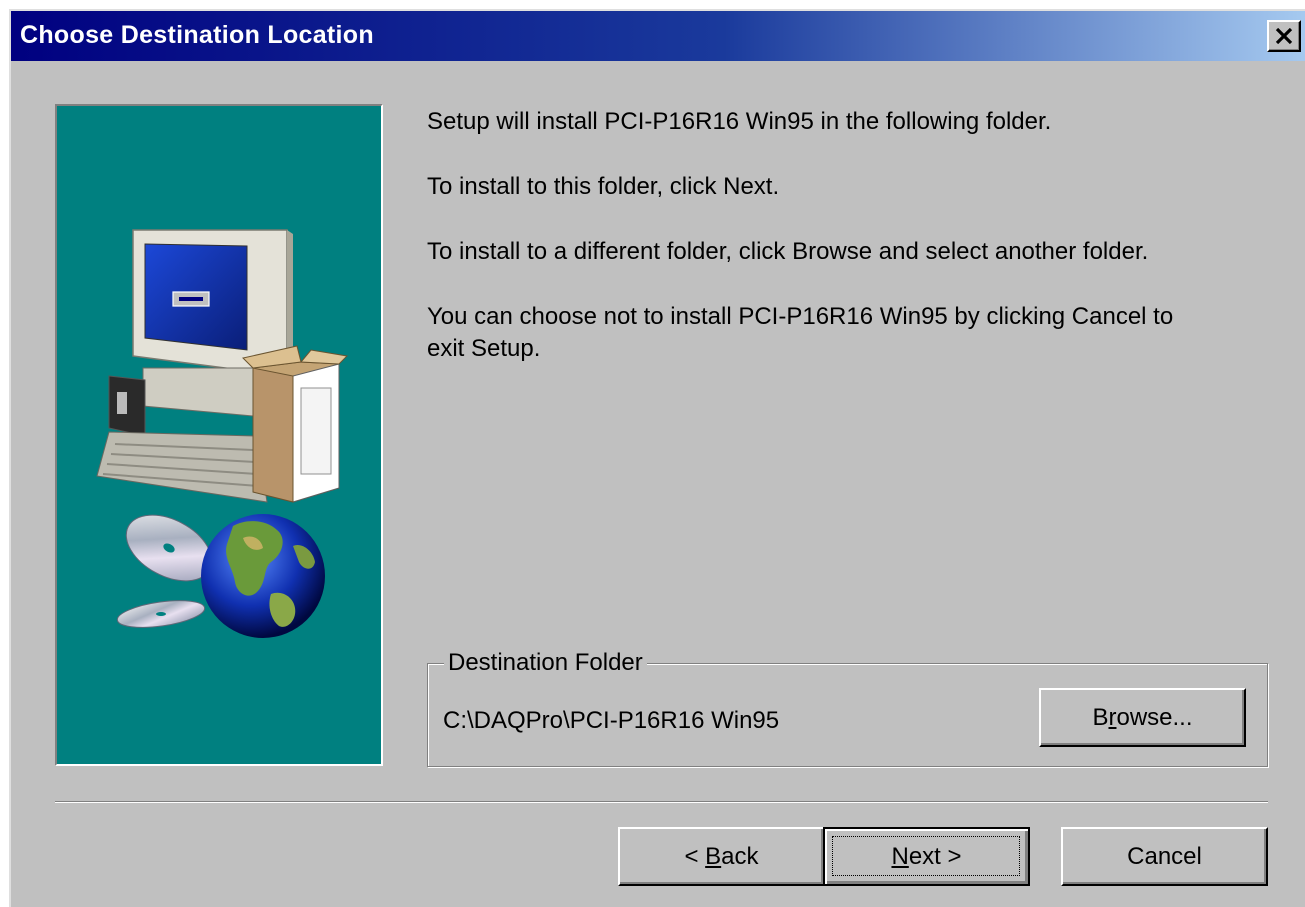  Describe the element at coordinates (658, 36) in the screenshot. I see `title-bar: Choose Destination Location` at that location.